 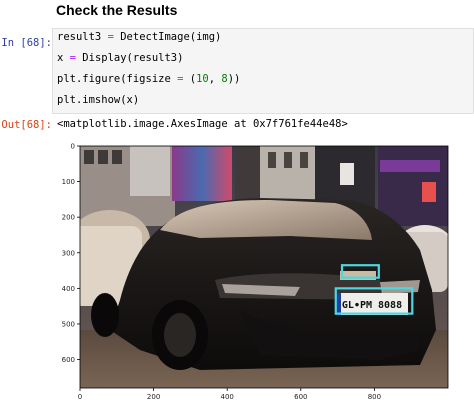 What do you see at coordinates (300, 397) in the screenshot?
I see `x-tick-label: 600` at bounding box center [300, 397].